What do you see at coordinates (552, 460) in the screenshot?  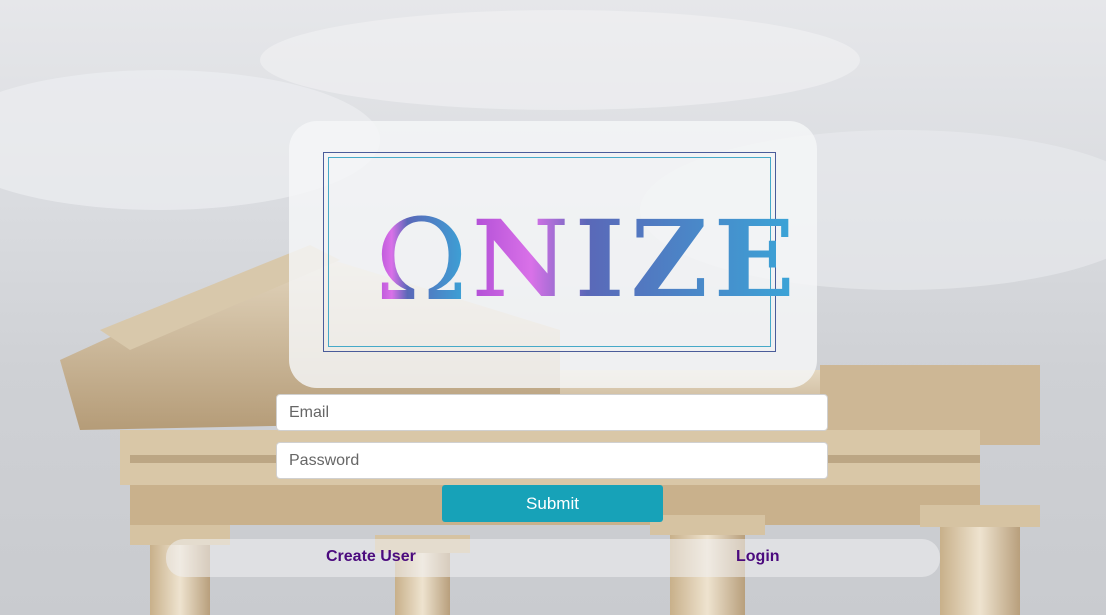 I see `password-input` at bounding box center [552, 460].